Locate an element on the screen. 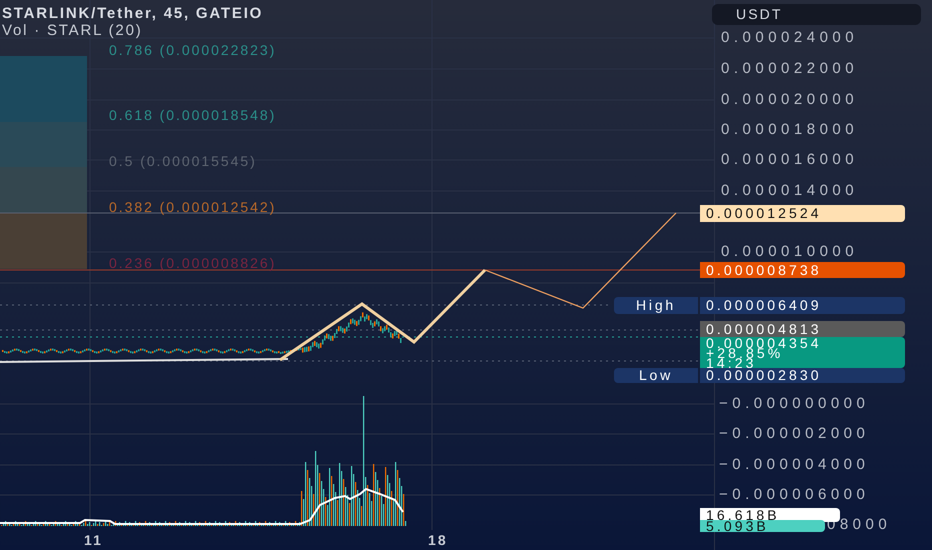 The height and width of the screenshot is (550, 932). fib-level-label: 0.382 (0.000012542) is located at coordinates (192, 207).